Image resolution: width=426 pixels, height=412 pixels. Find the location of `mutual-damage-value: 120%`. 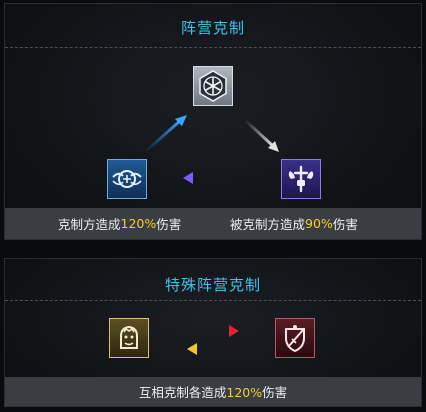

mutual-damage-value: 120% is located at coordinates (244, 392).